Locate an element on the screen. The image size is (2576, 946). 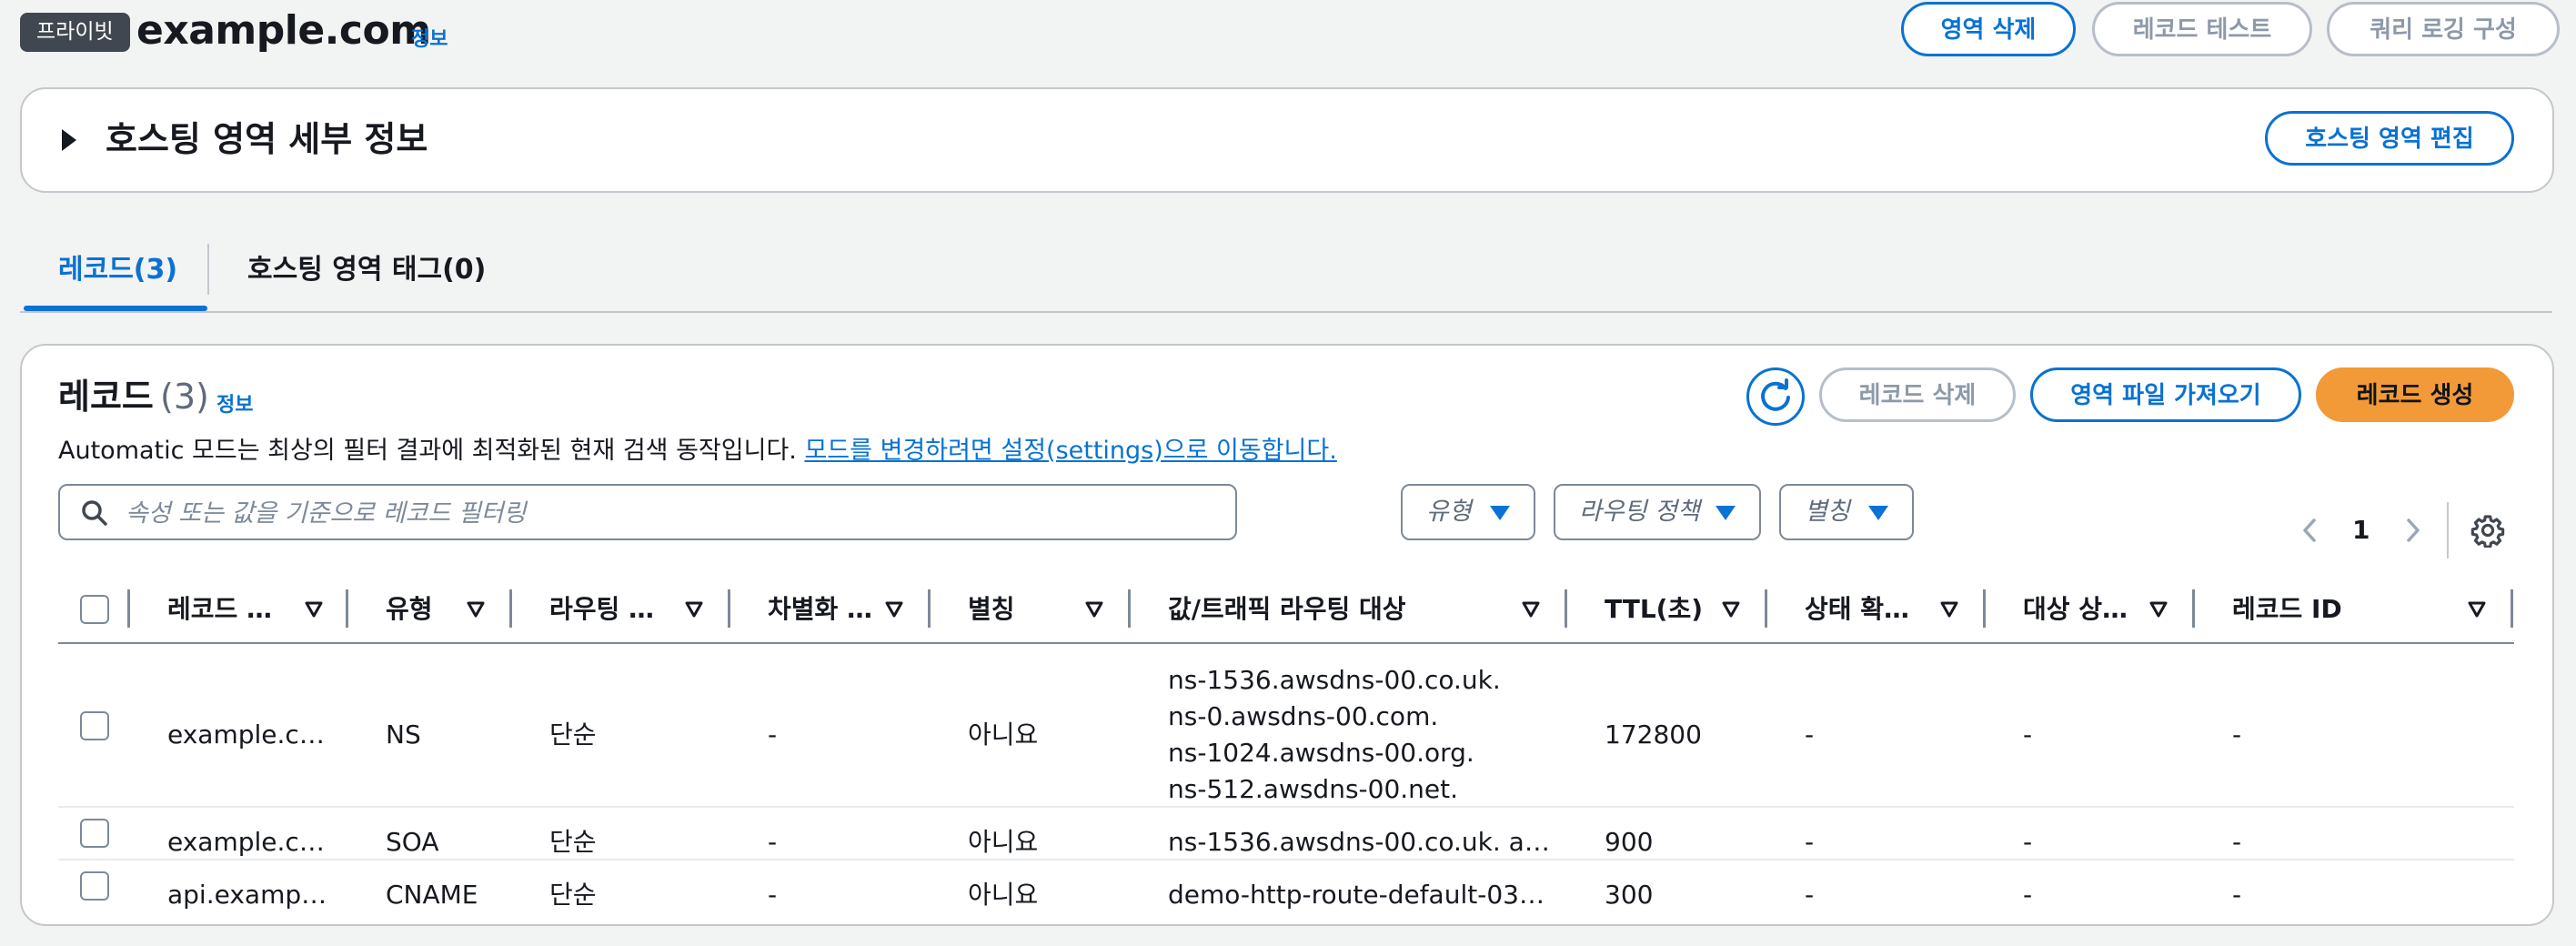
active-tab-indicator is located at coordinates (115, 308).